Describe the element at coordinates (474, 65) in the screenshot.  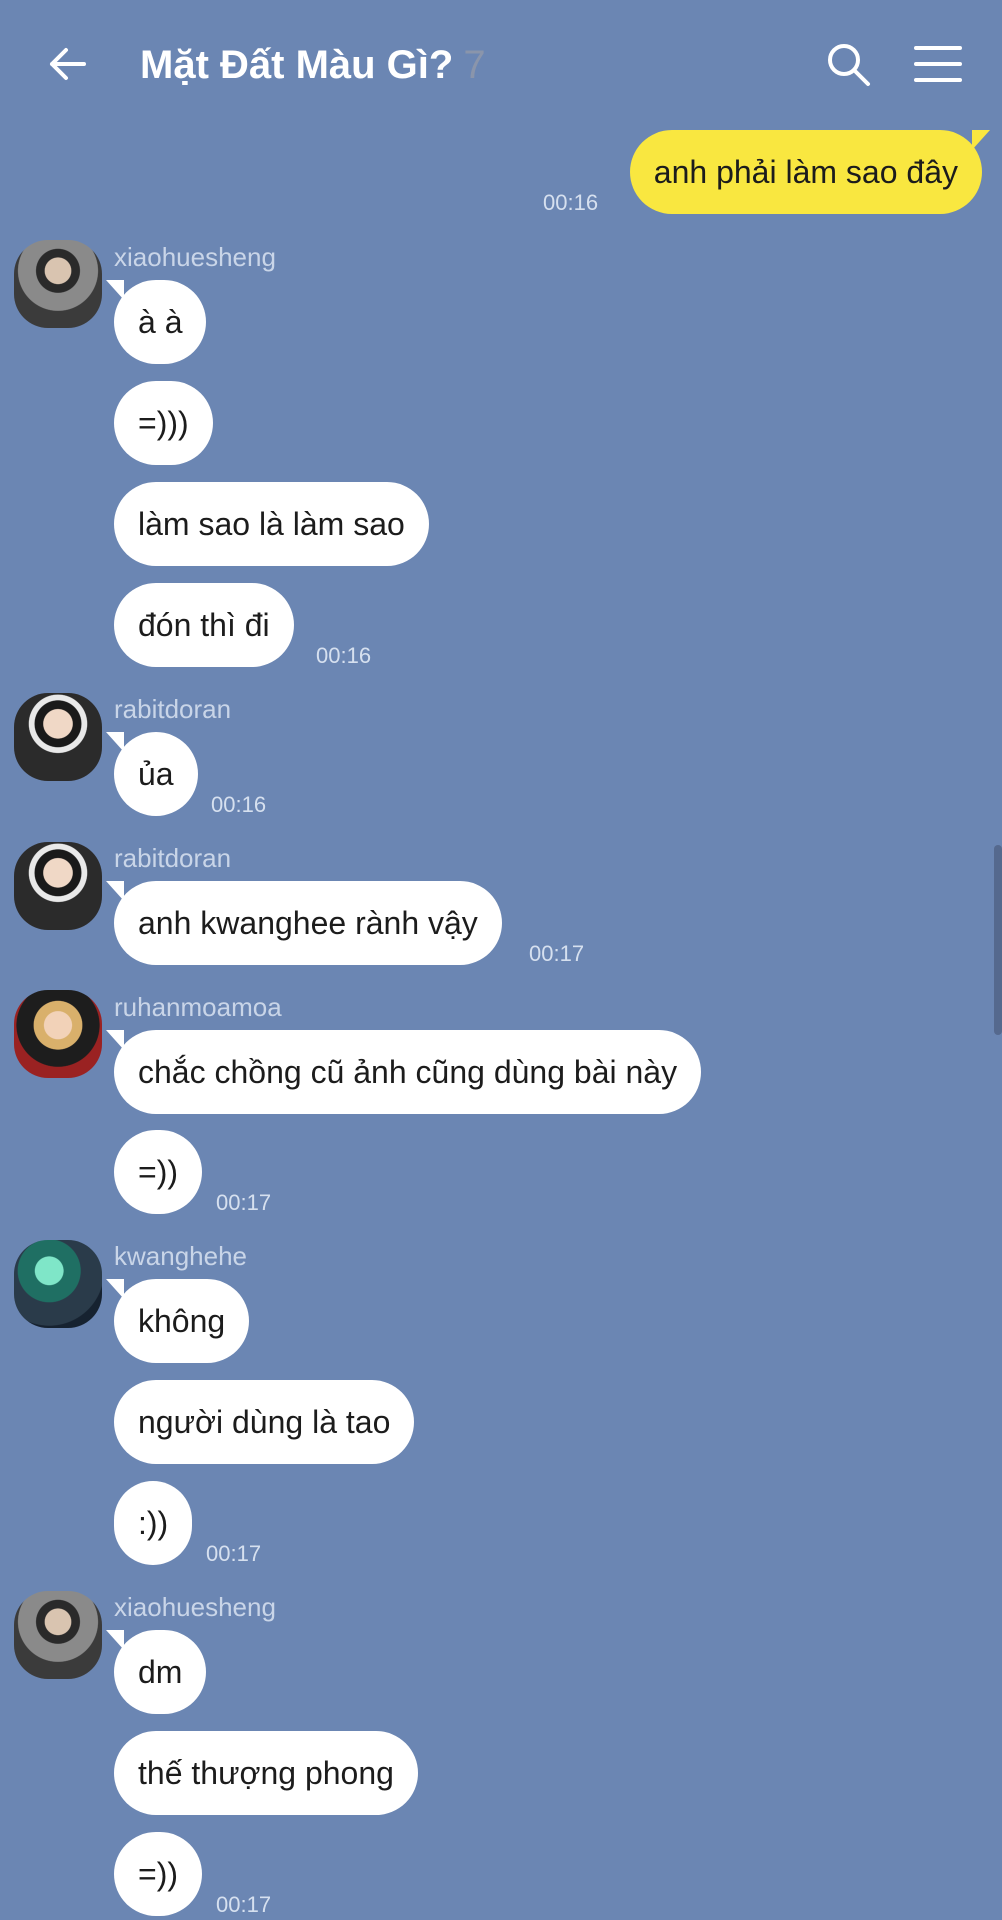
I see `member-count: 7` at that location.